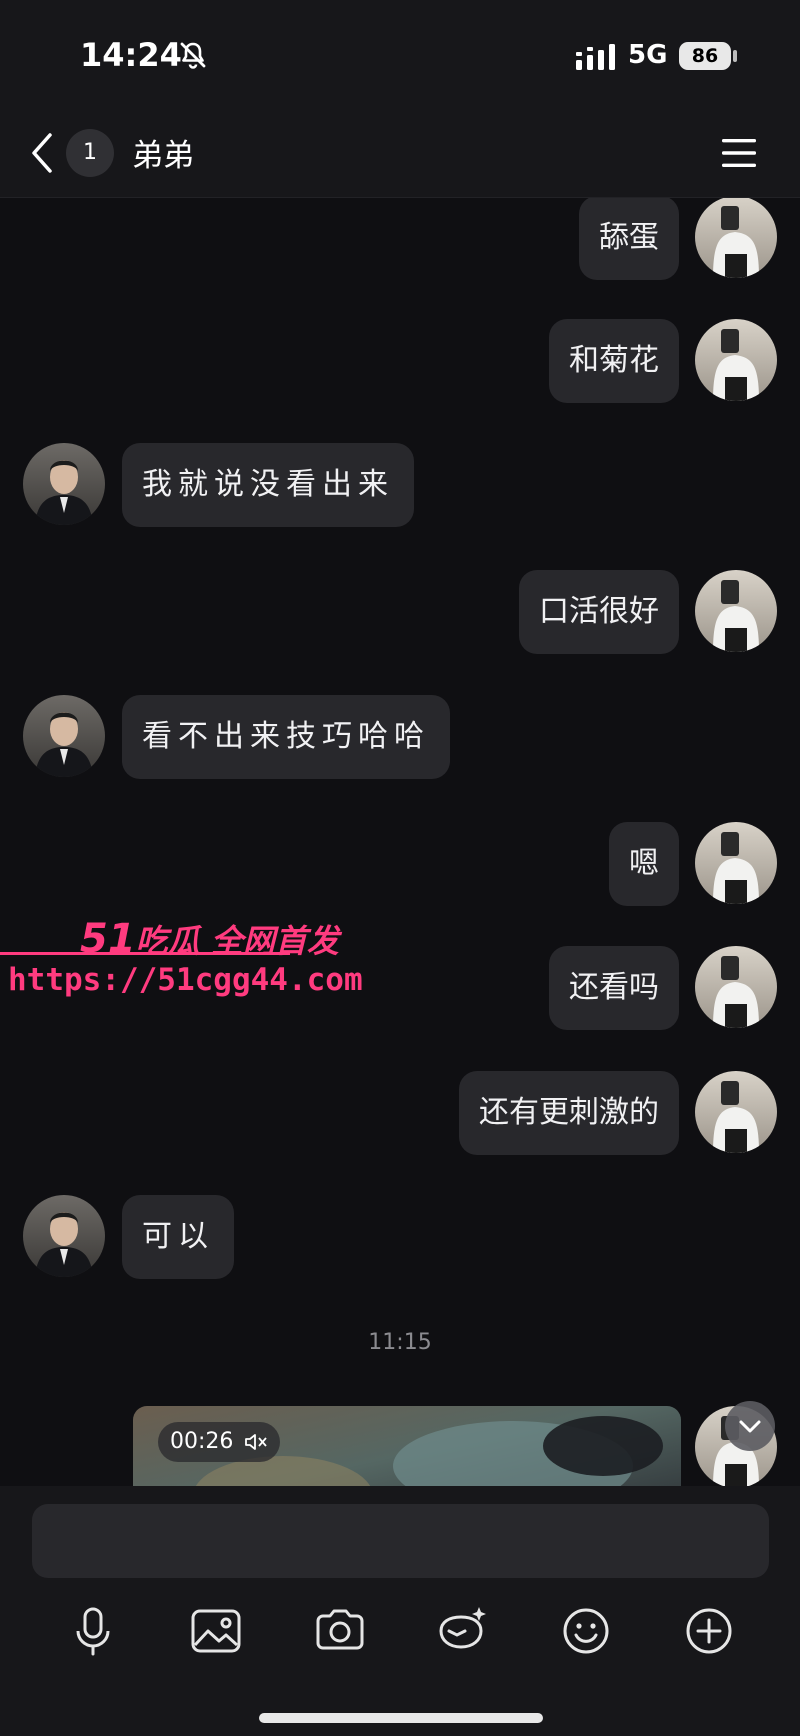 This screenshot has width=800, height=1736. I want to click on chat-header: 1 弟弟, so click(400, 154).